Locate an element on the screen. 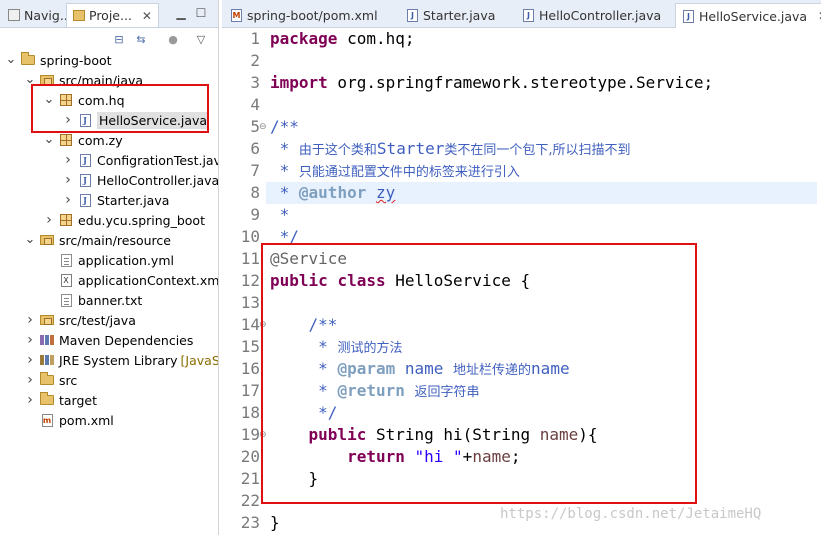 The image size is (821, 535). line-number: 20 is located at coordinates (250, 456).